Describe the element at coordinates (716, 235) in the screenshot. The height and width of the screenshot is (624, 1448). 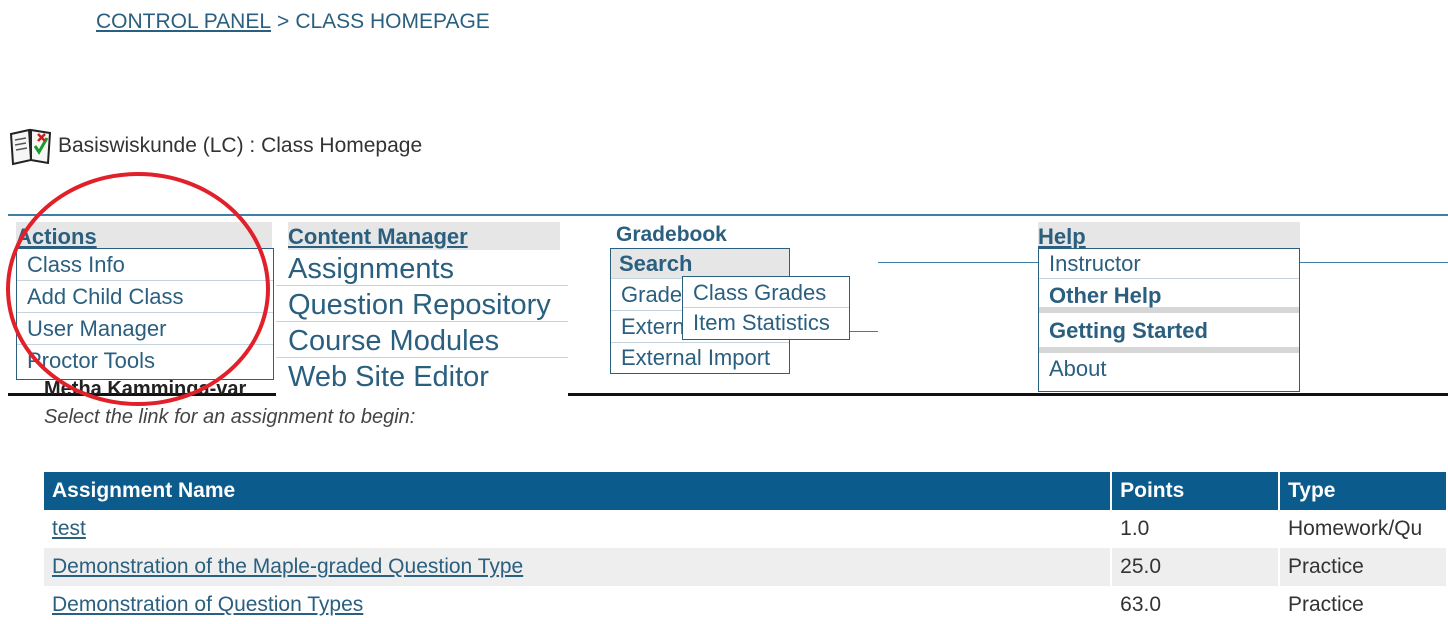
I see `menu-gradebook: Gradebook` at that location.